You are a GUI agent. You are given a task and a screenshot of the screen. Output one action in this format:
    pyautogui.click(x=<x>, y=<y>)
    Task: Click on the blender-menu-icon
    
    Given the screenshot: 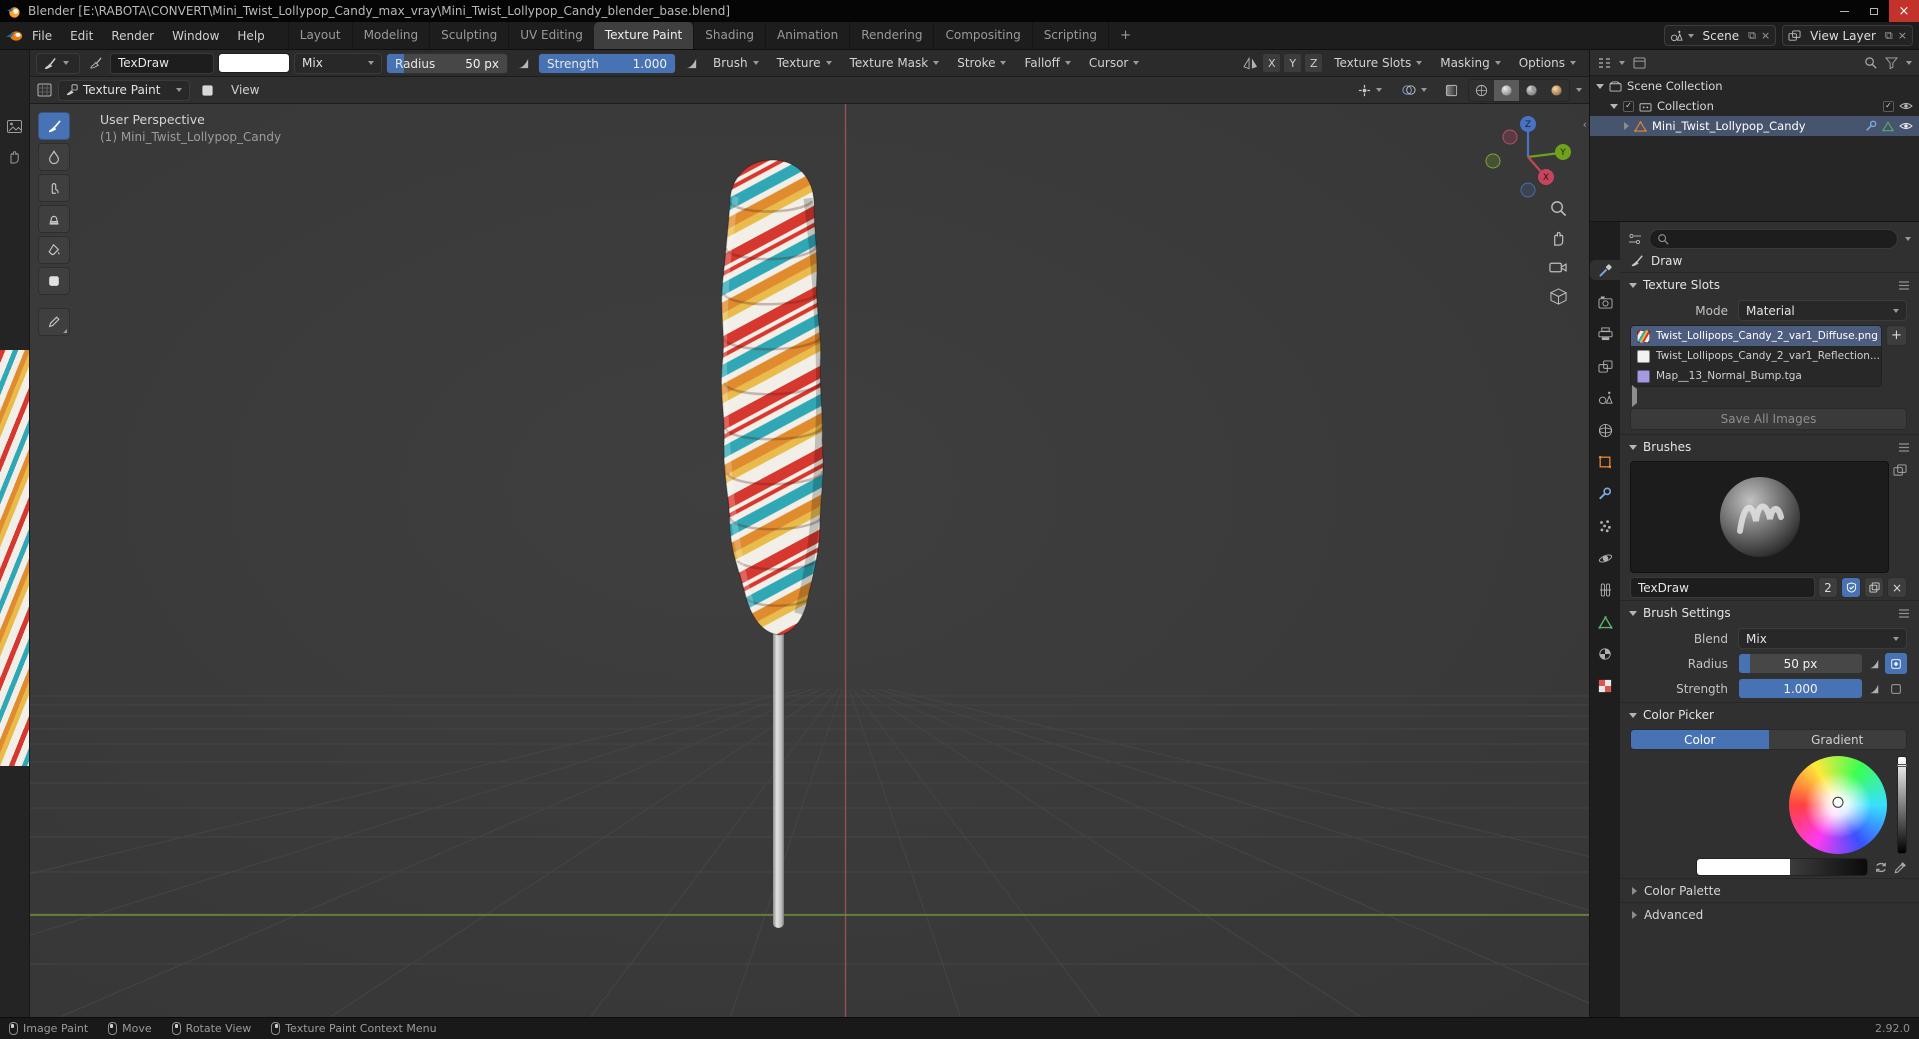 What is the action you would take?
    pyautogui.click(x=14, y=36)
    